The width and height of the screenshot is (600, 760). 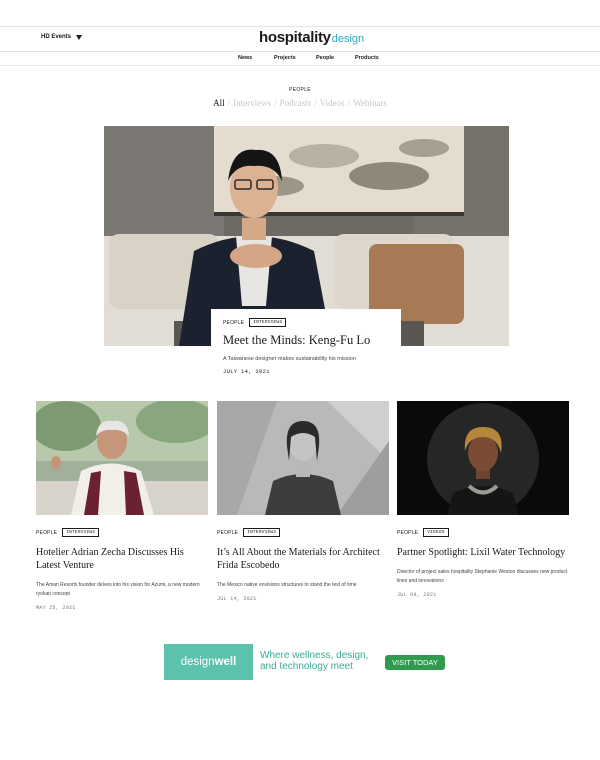 What do you see at coordinates (225, 662) in the screenshot?
I see `ad-brand-well: well` at bounding box center [225, 662].